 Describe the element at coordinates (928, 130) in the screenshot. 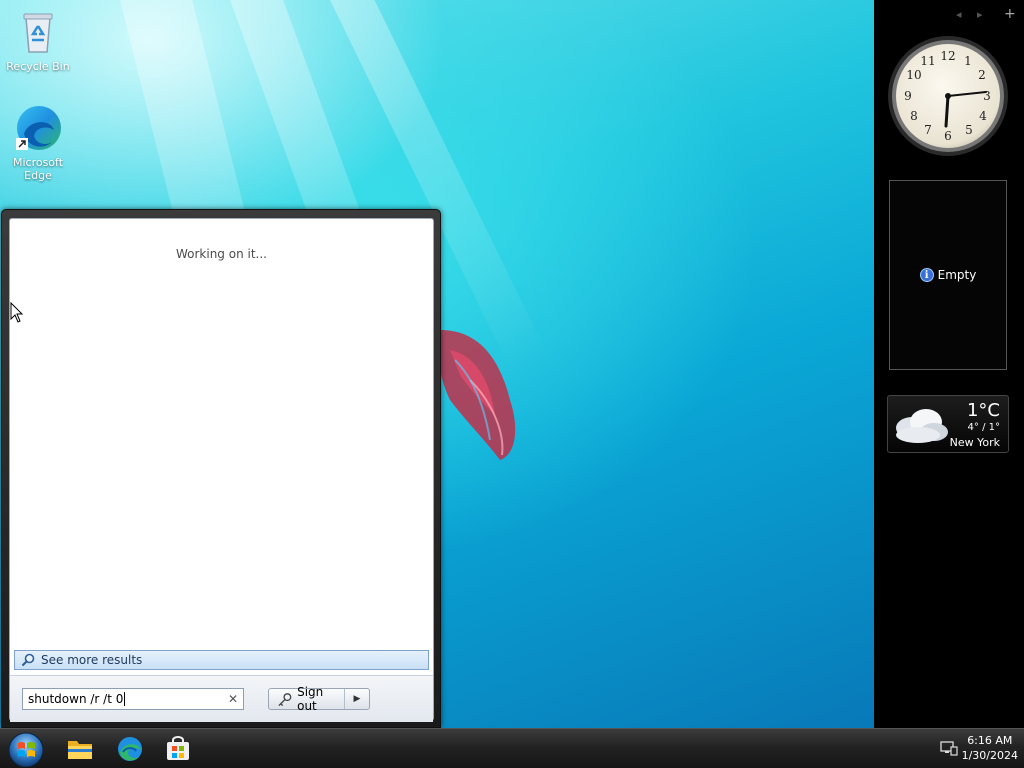

I see `svg-text: 7` at that location.